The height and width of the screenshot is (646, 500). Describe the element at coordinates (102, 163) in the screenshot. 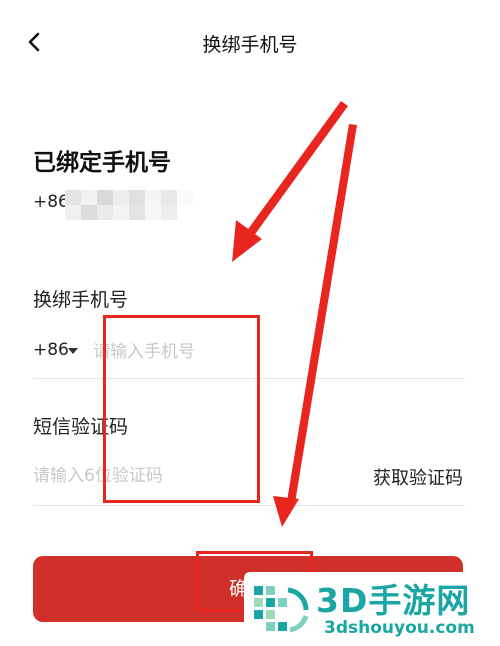

I see `bound-phone-heading: 已绑定手机号` at that location.